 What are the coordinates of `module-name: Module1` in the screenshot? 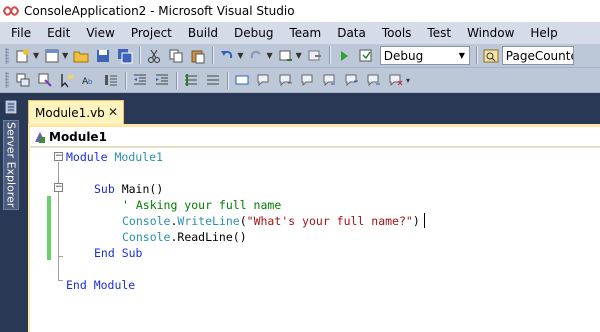 It's located at (135, 157).